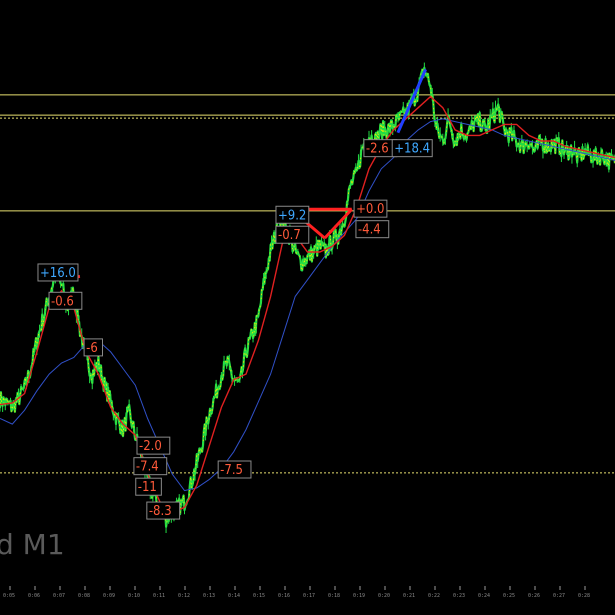 The height and width of the screenshot is (615, 615). I want to click on x-tick-label-23: 0:28, so click(584, 596).